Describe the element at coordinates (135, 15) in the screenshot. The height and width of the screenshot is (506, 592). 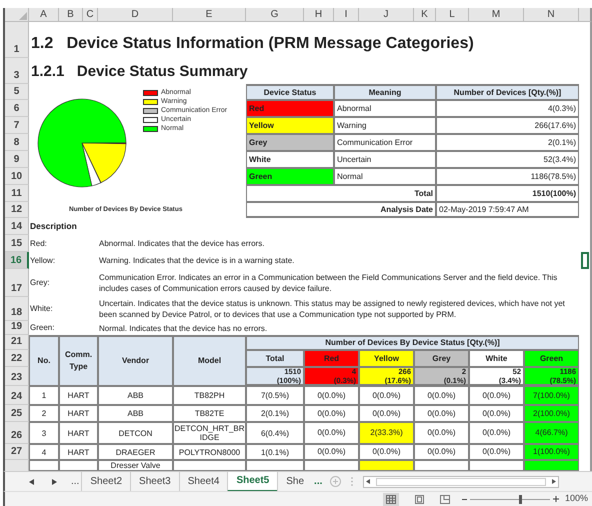
I see `column-header: D` at that location.